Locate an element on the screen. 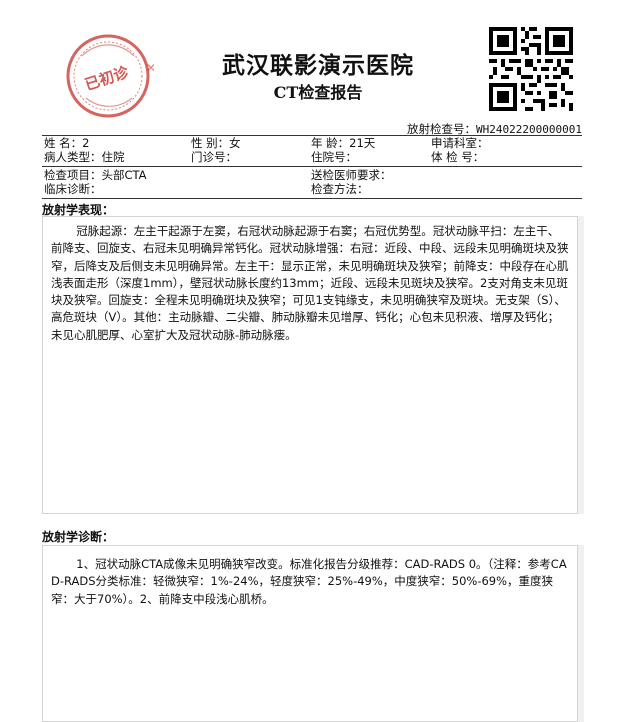 This screenshot has width=636, height=722. inpatient-no-label: 住院号： is located at coordinates (334, 157).